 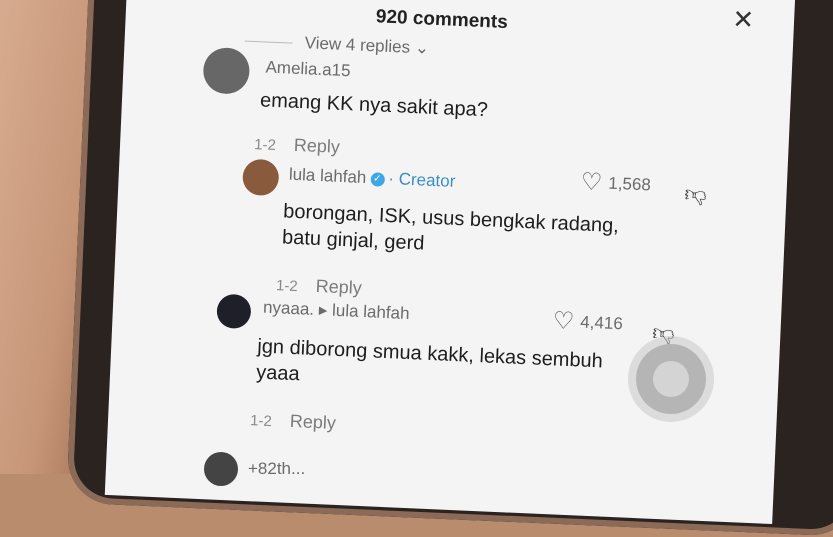 I want to click on like-button: ♡ 4,416, so click(x=587, y=322).